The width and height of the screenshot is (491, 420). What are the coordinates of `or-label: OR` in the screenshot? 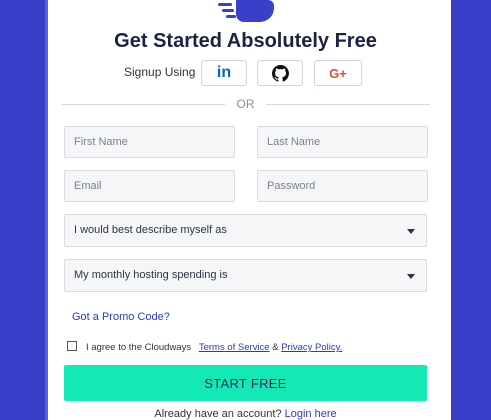 It's located at (245, 104).